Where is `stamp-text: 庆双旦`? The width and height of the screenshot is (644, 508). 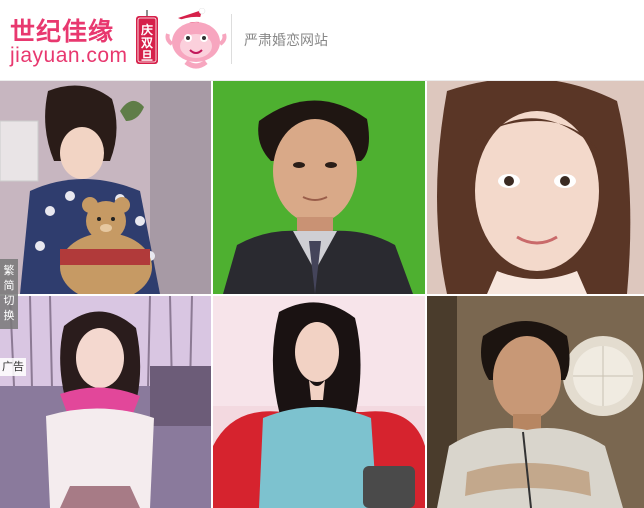
stamp-text: 庆双旦 is located at coordinates (146, 43).